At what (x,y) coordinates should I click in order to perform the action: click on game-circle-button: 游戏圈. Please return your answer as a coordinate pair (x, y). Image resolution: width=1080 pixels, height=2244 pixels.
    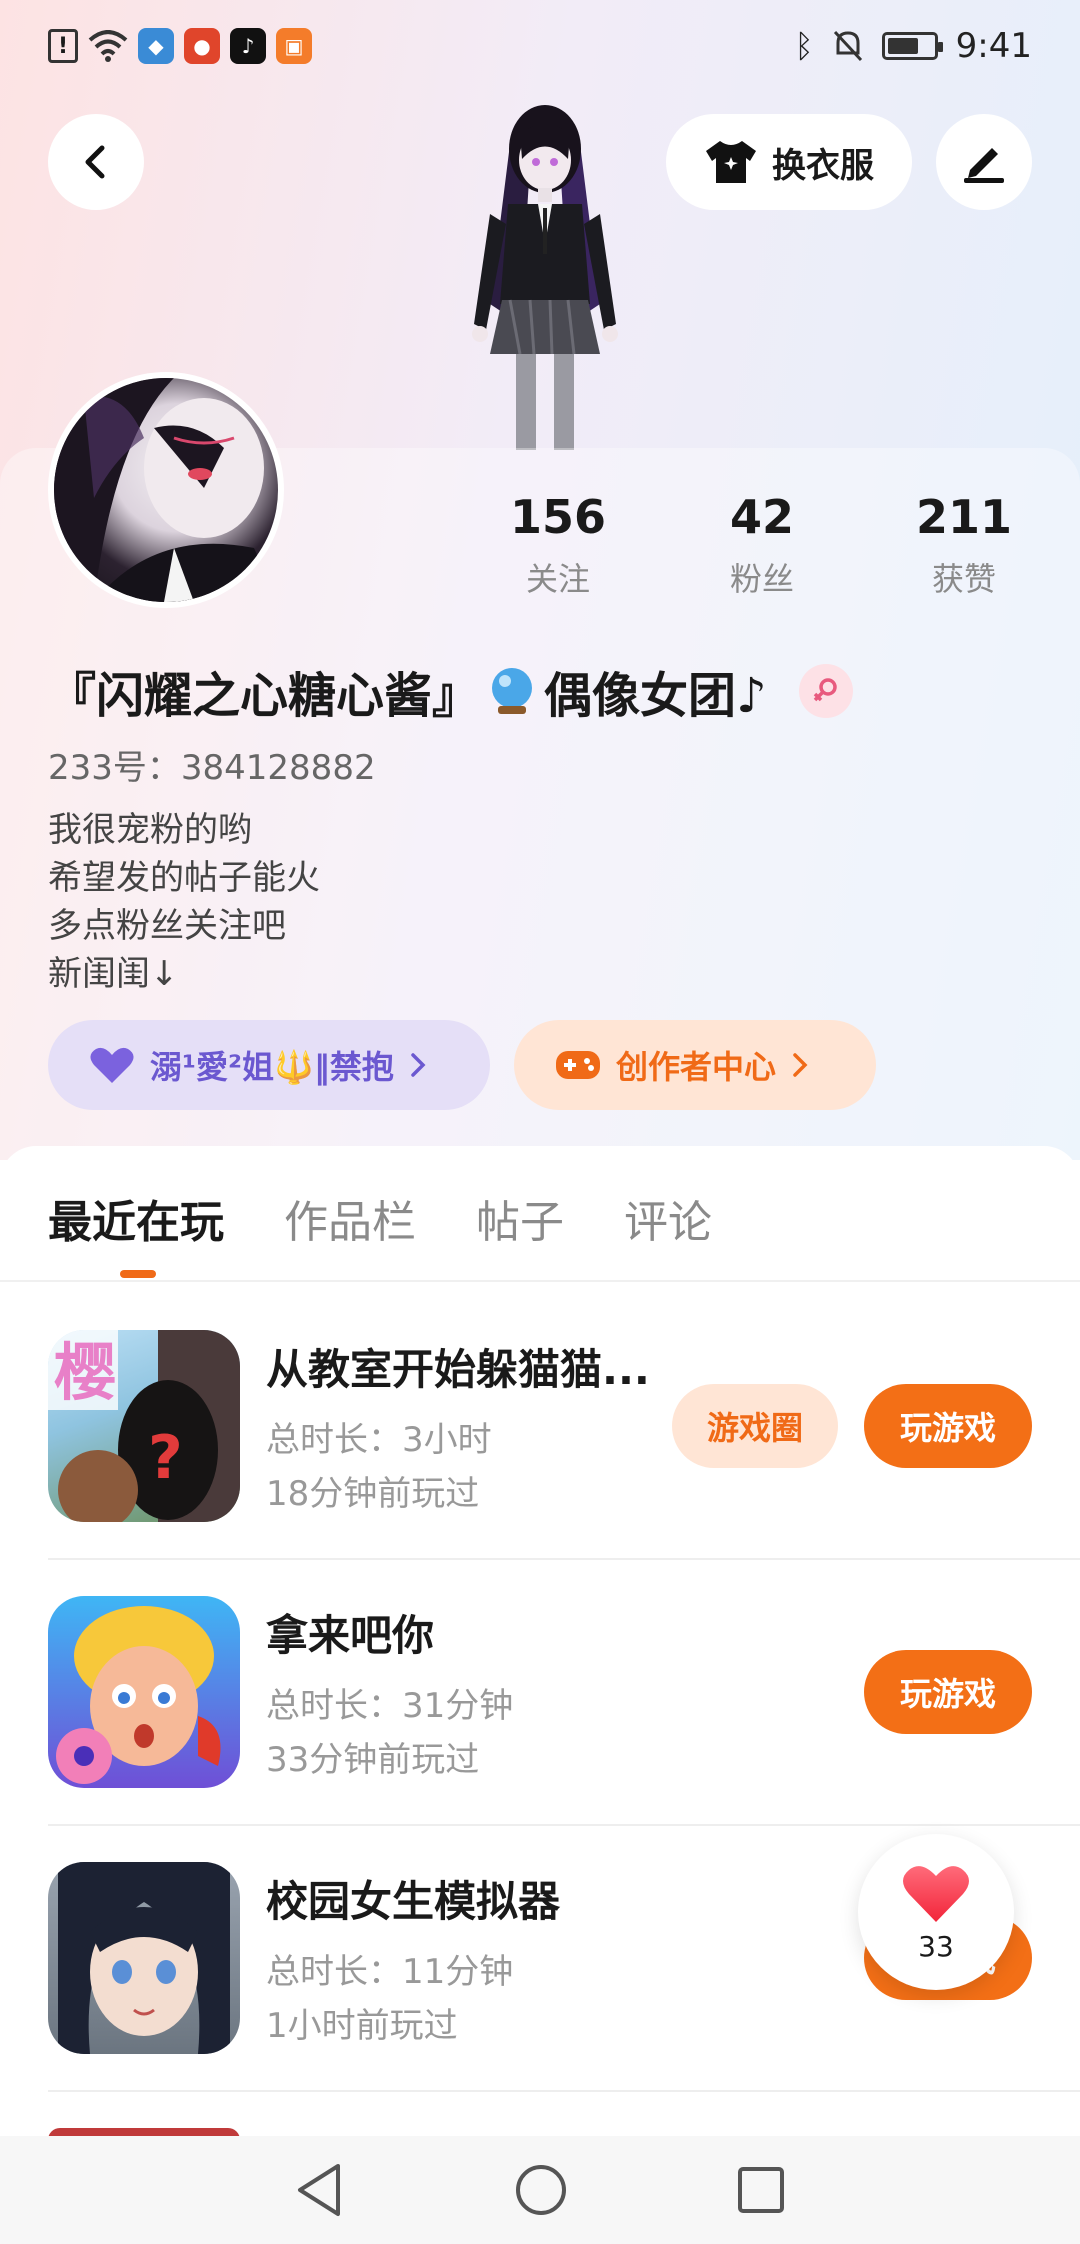
    Looking at the image, I should click on (755, 1426).